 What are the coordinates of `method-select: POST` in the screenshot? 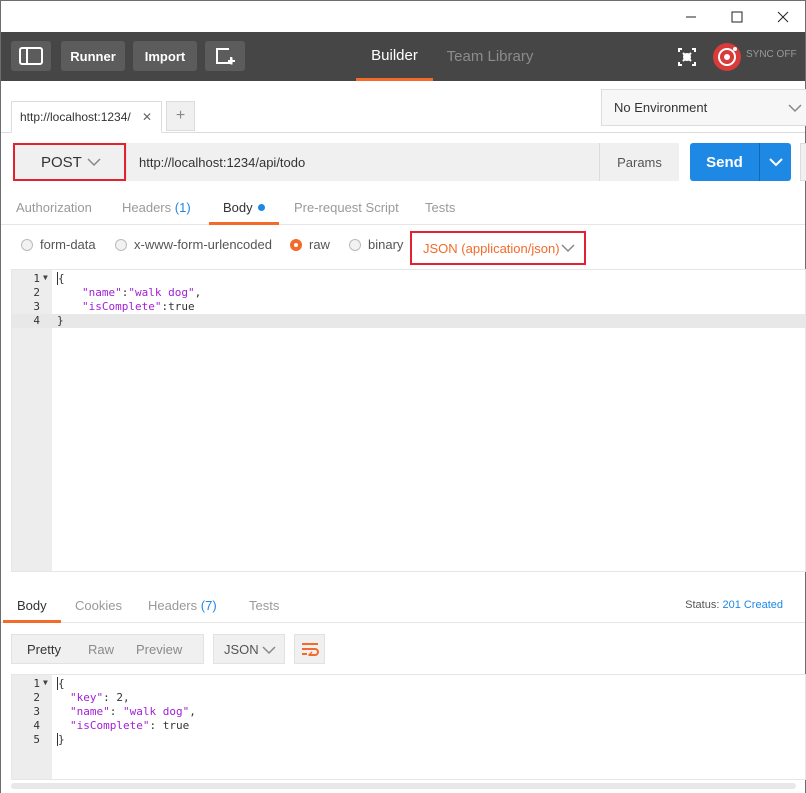 It's located at (69, 162).